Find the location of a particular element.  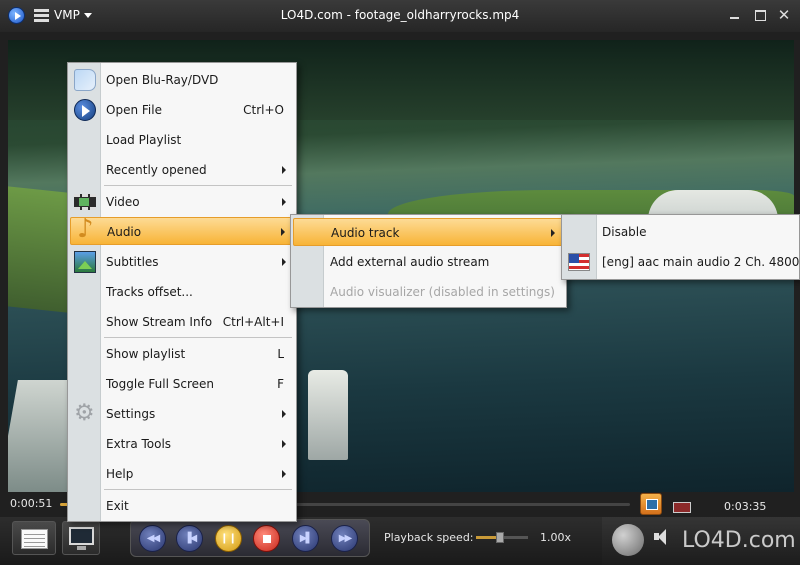

playlist-button is located at coordinates (34, 538).